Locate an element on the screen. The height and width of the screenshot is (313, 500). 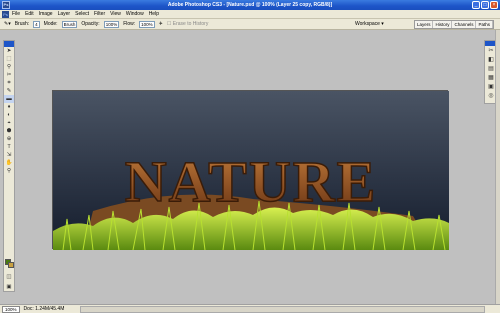
tab-layers: Layers is located at coordinates (424, 24).